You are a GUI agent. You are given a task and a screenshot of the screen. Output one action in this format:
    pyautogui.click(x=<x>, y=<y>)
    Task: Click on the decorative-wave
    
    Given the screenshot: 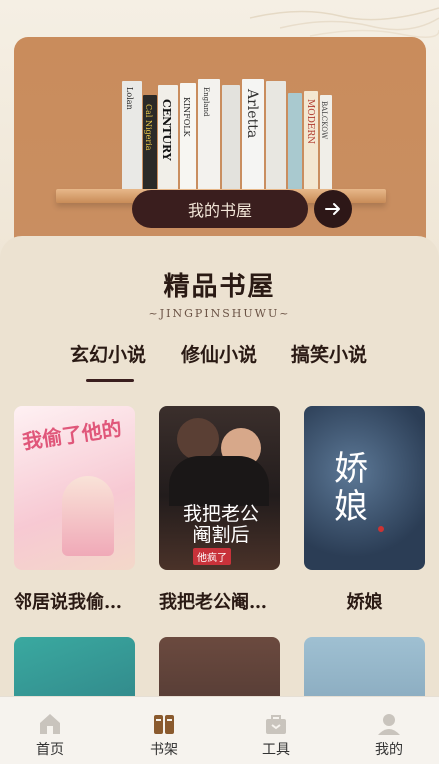 What is the action you would take?
    pyautogui.click(x=344, y=22)
    